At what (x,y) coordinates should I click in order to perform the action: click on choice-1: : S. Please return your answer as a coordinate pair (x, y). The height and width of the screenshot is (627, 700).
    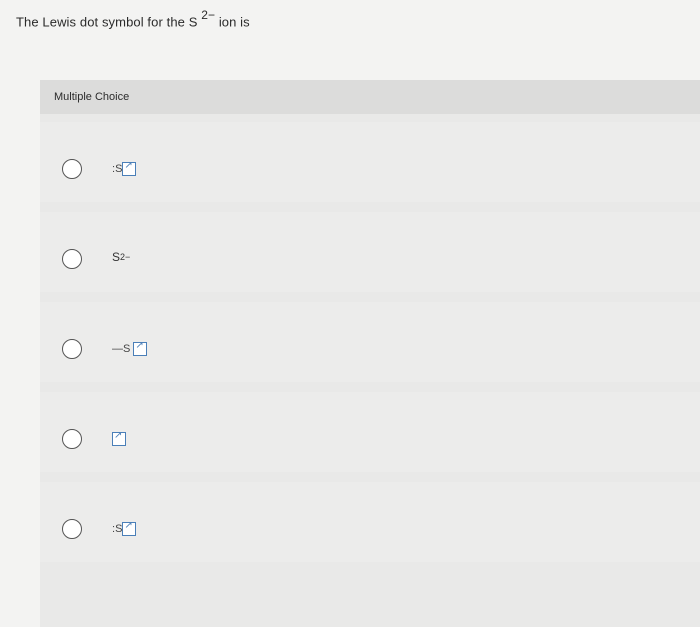
    Looking at the image, I should click on (370, 159).